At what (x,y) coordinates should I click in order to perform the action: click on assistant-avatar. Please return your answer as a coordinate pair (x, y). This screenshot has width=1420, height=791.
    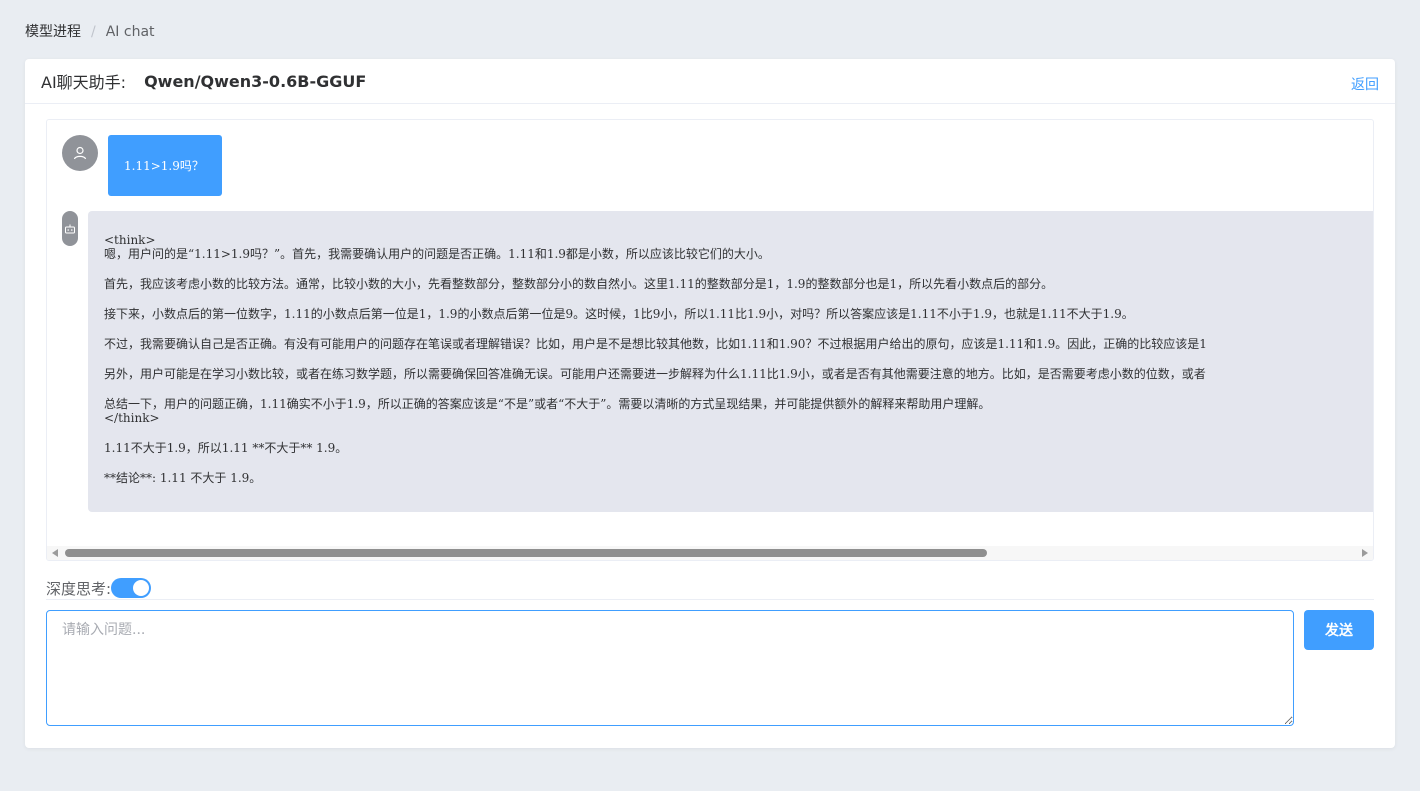
    Looking at the image, I should click on (70, 228).